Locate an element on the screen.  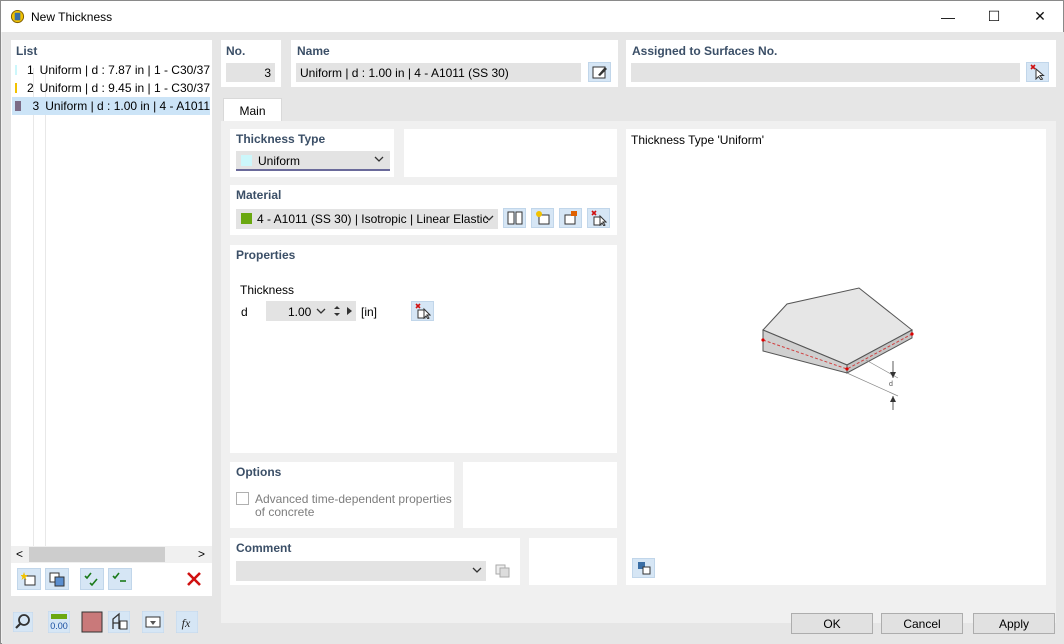
list-item-number: 3 is located at coordinates (36, 106).